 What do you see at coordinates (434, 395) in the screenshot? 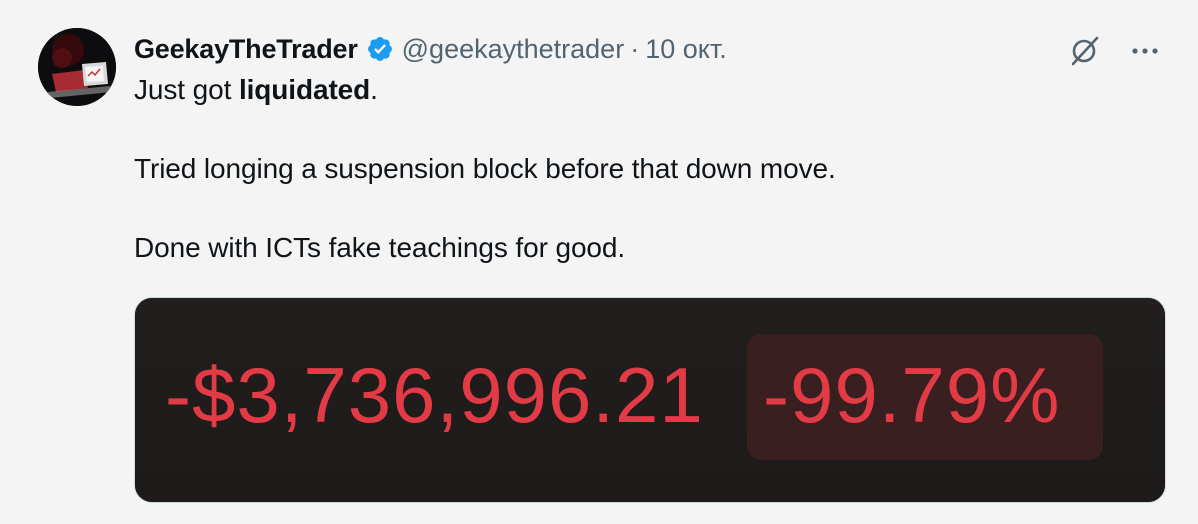
I see `pnl-amount: -$3,736,996.21` at bounding box center [434, 395].